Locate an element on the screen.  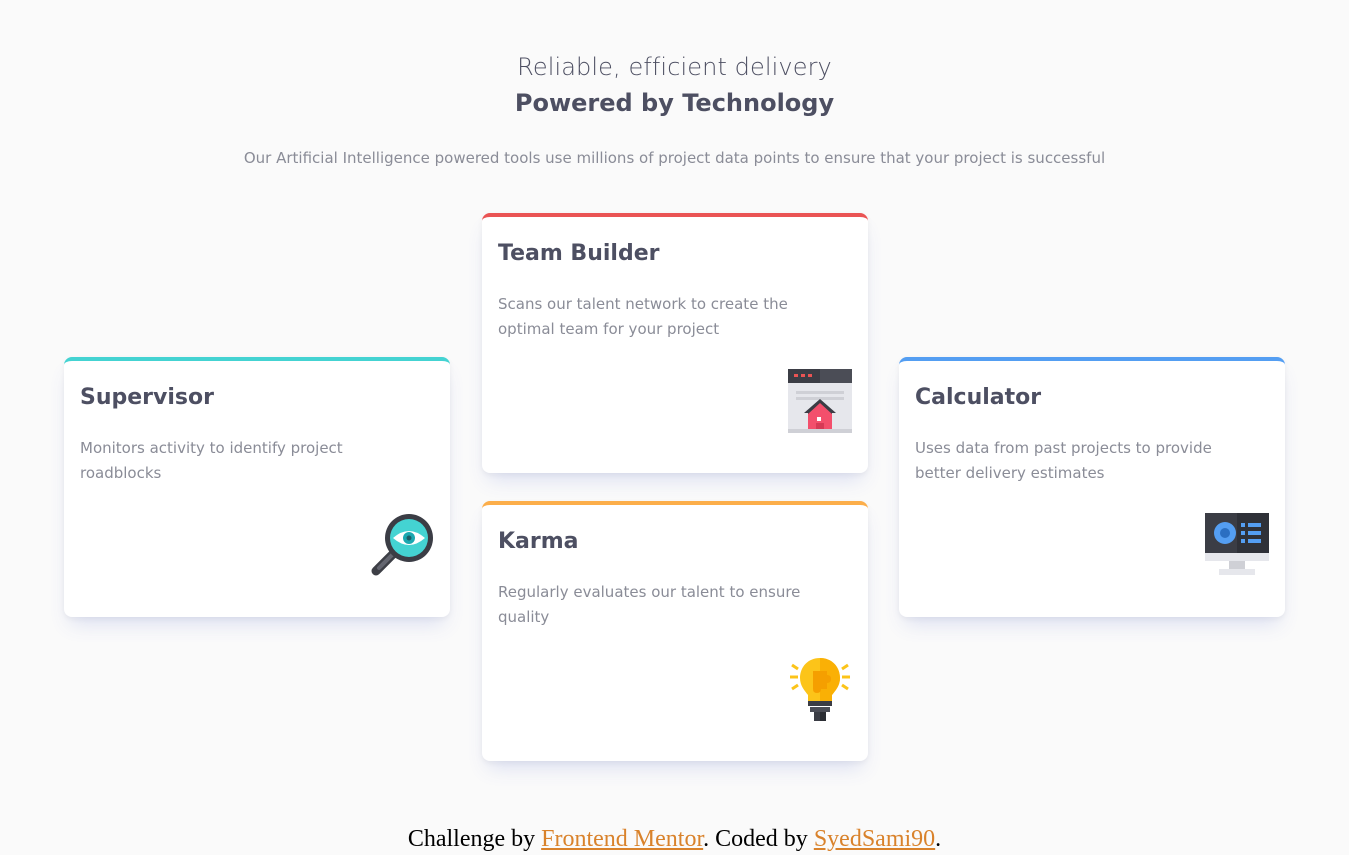
author-link: SyedSami90 is located at coordinates (874, 839).